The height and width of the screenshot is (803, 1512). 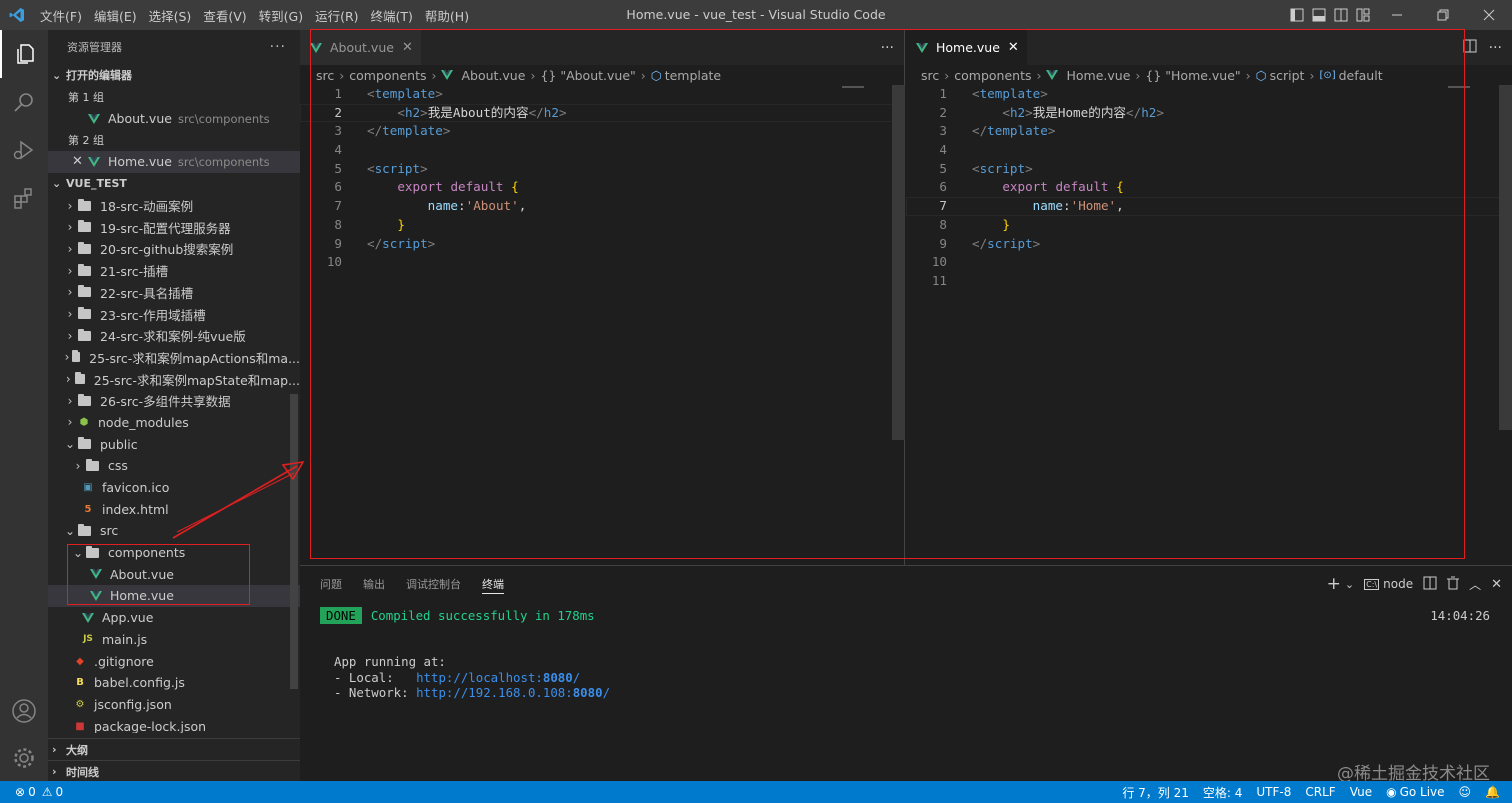 I want to click on tree-file: App.vue, so click(x=174, y=618).